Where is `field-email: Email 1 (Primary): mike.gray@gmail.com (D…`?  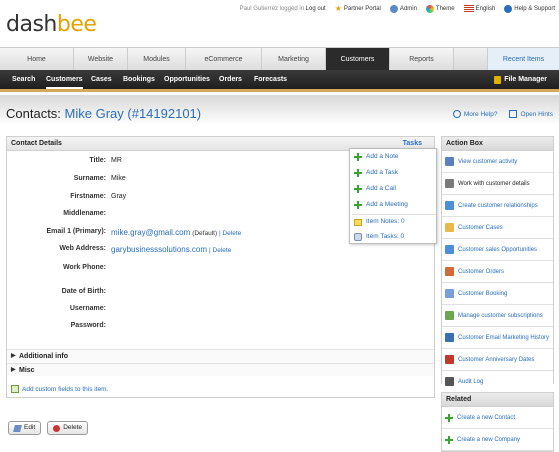
field-email: Email 1 (Primary): mike.gray@gmail.com (D… is located at coordinates (144, 232).